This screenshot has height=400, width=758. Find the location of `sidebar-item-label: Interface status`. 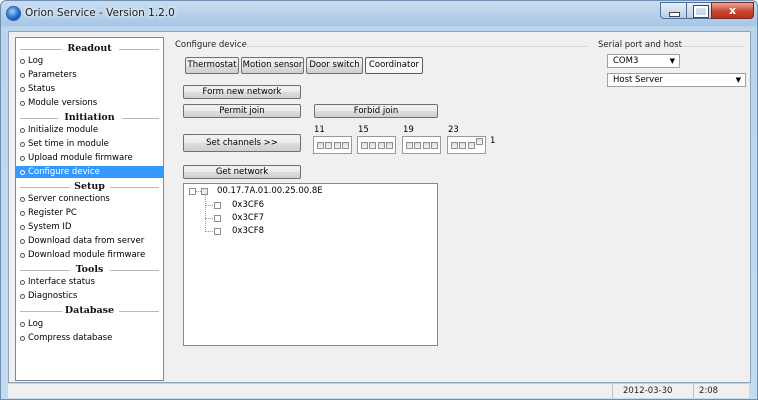

sidebar-item-label: Interface status is located at coordinates (61, 282).